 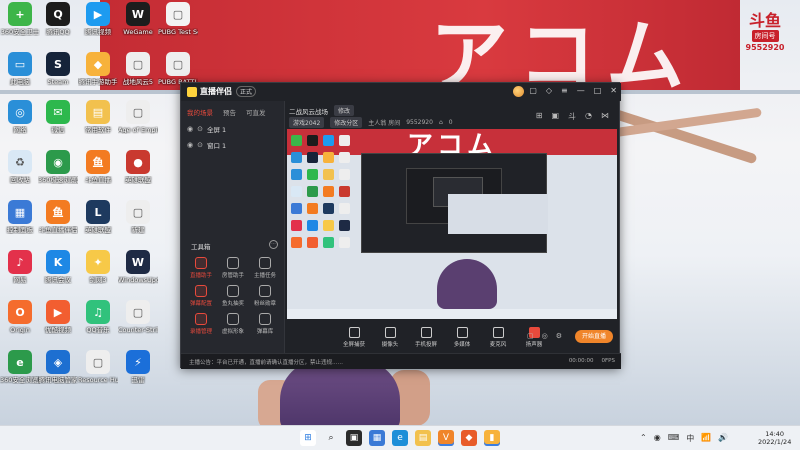 What do you see at coordinates (354, 337) in the screenshot?
I see `source-control-button: 全屏捕获` at bounding box center [354, 337].